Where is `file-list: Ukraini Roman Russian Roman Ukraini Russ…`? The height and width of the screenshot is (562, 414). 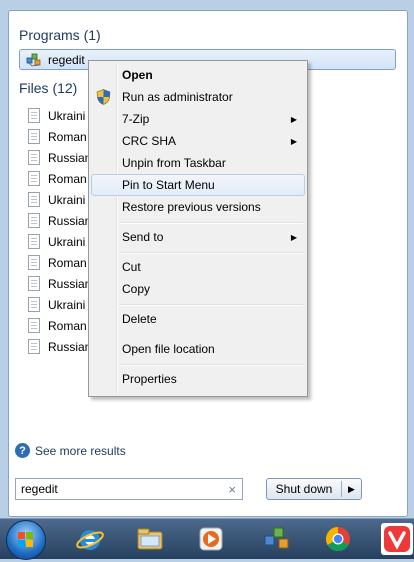
file-list: Ukraini Roman Russian Roman Ukraini Russ… is located at coordinates (59, 231).